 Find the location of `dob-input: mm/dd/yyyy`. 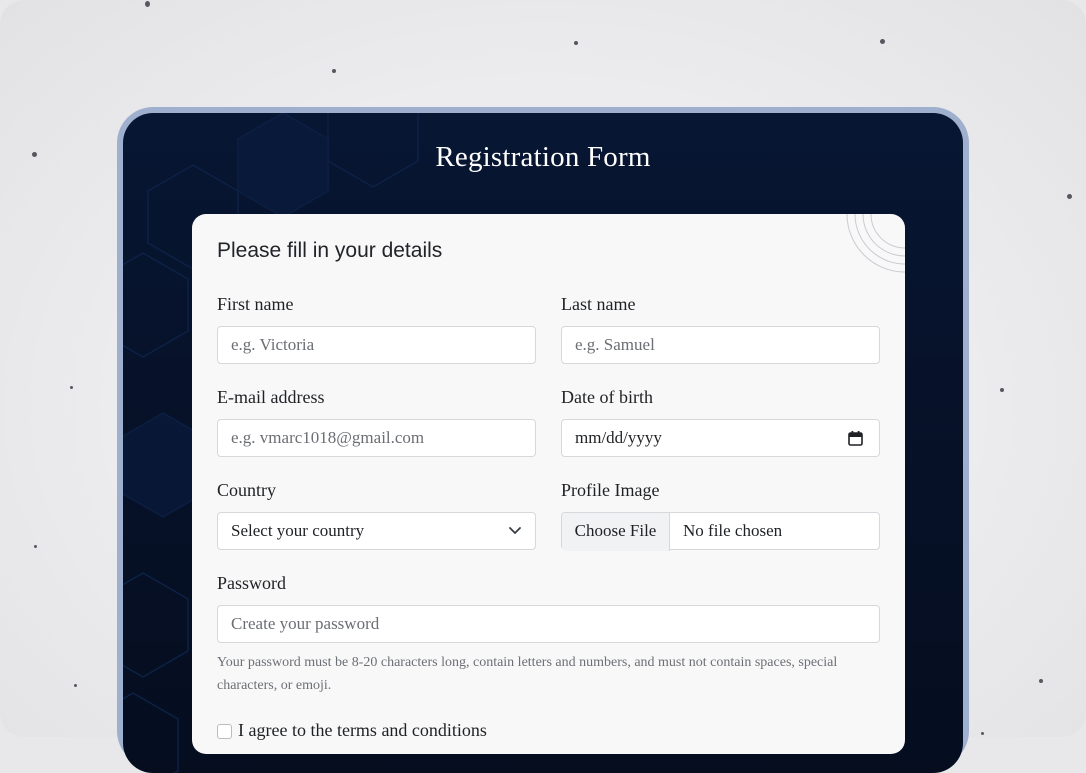

dob-input: mm/dd/yyyy is located at coordinates (720, 438).